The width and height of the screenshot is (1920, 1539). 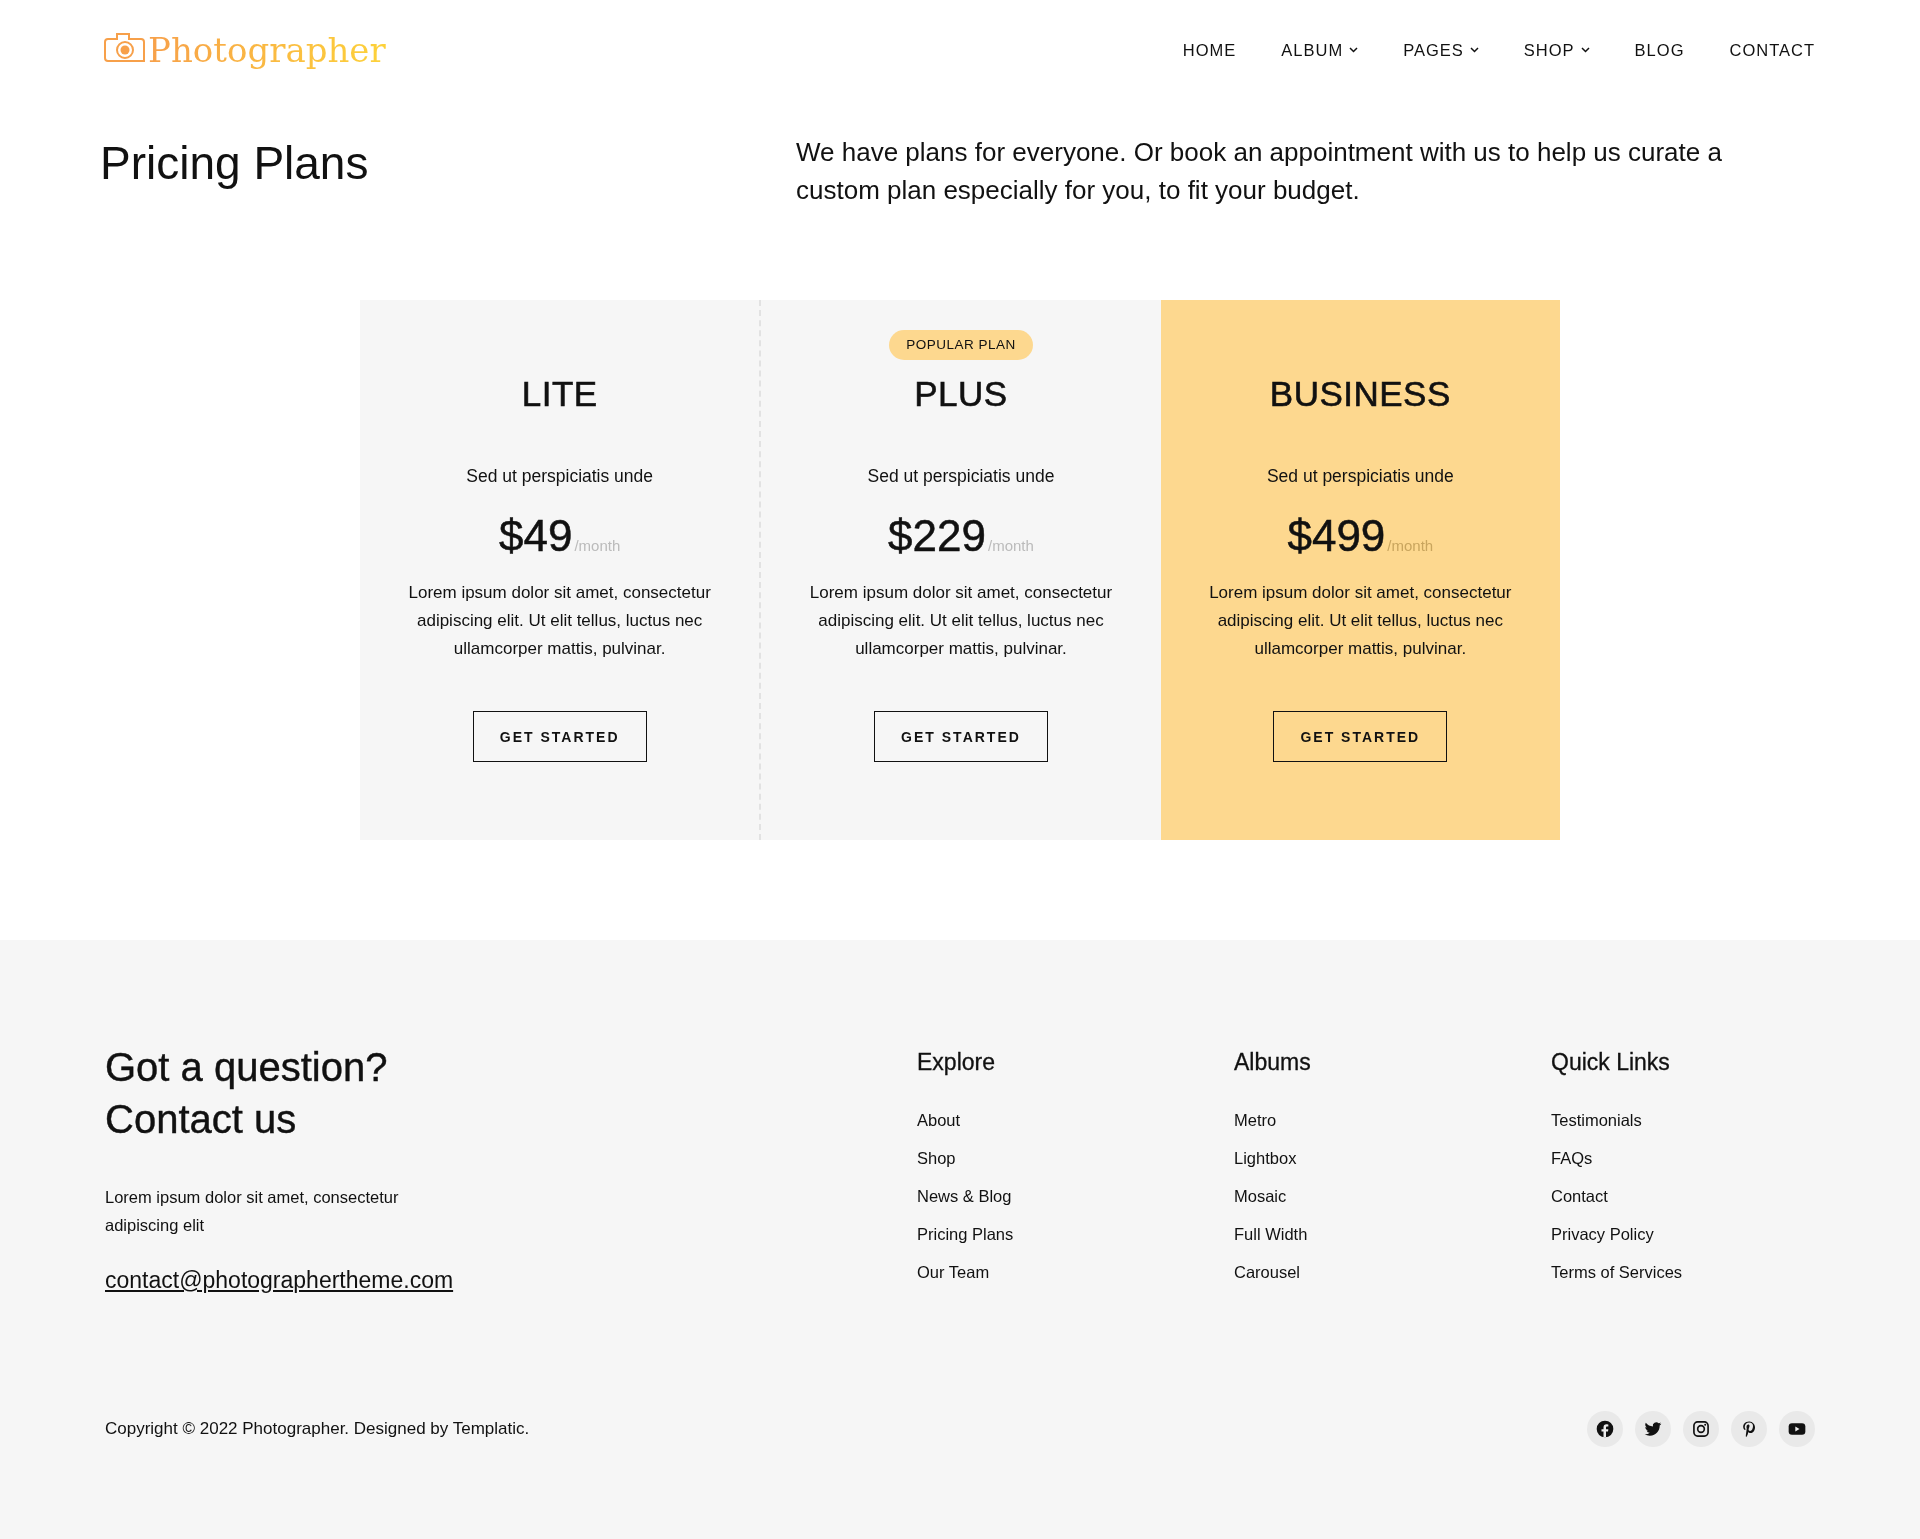 What do you see at coordinates (1273, 1062) in the screenshot?
I see `footer-column-title: Albums` at bounding box center [1273, 1062].